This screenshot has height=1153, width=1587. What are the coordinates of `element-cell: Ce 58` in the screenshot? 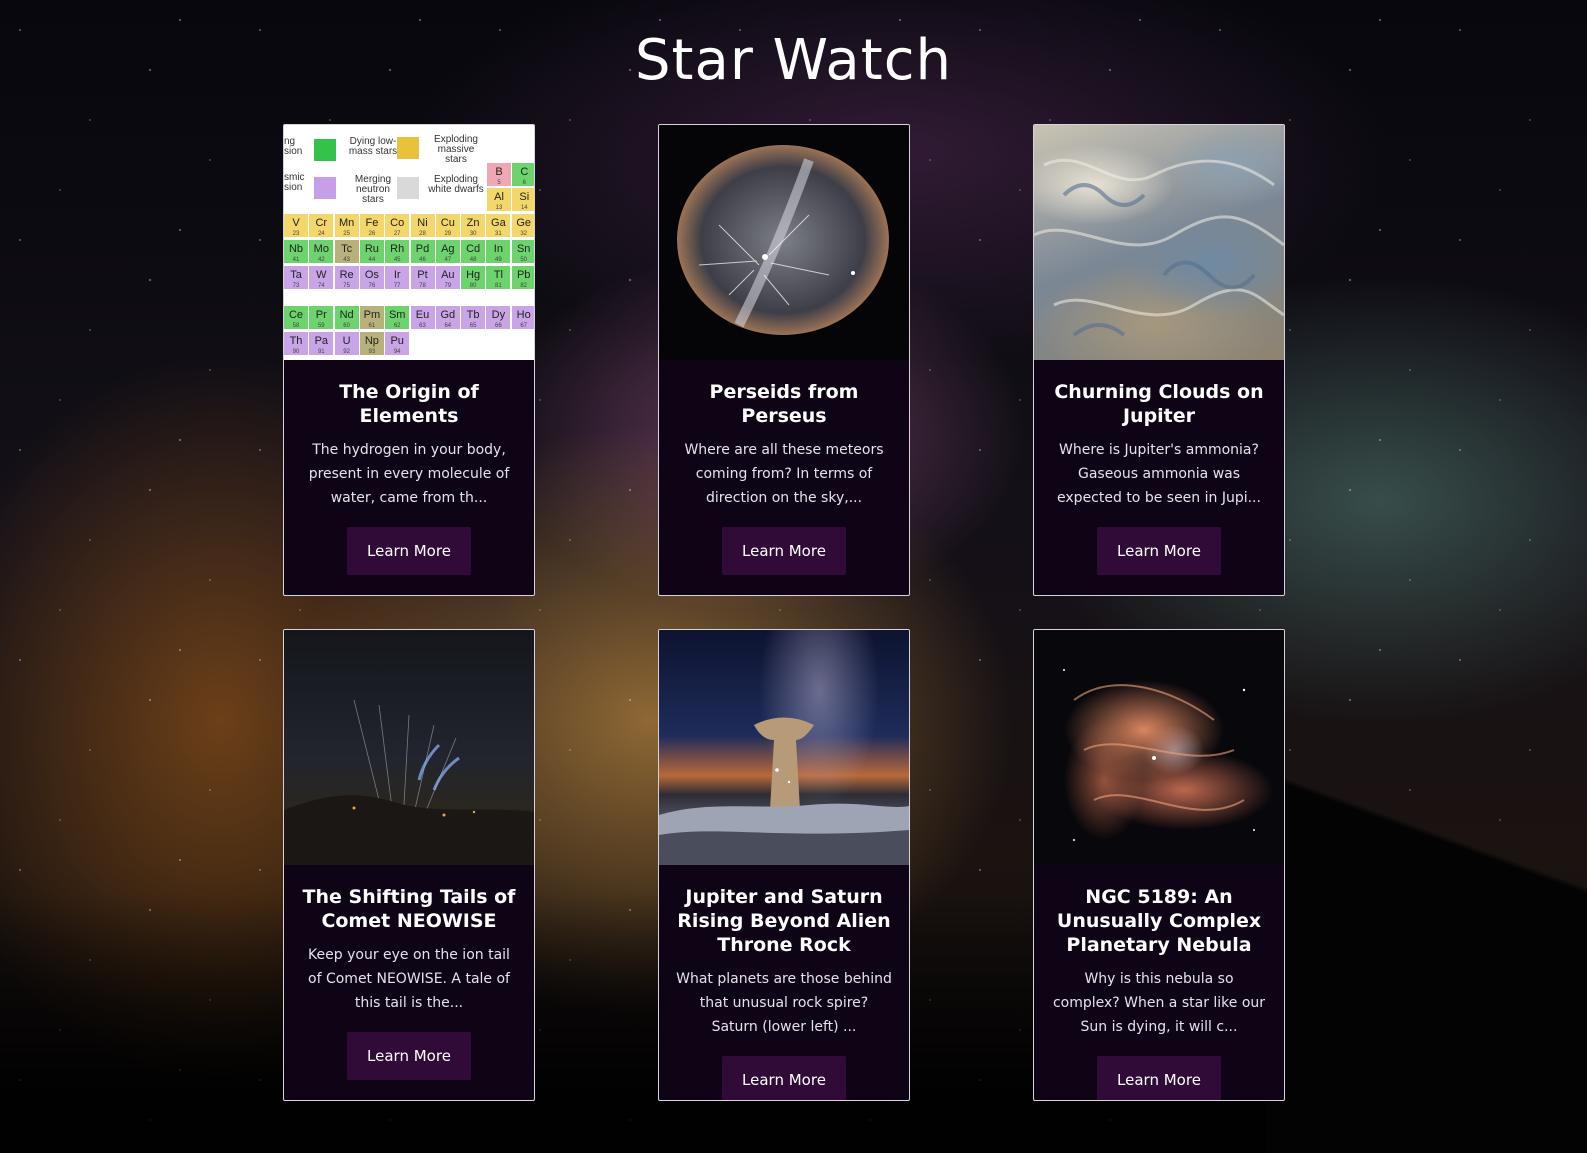 It's located at (296, 317).